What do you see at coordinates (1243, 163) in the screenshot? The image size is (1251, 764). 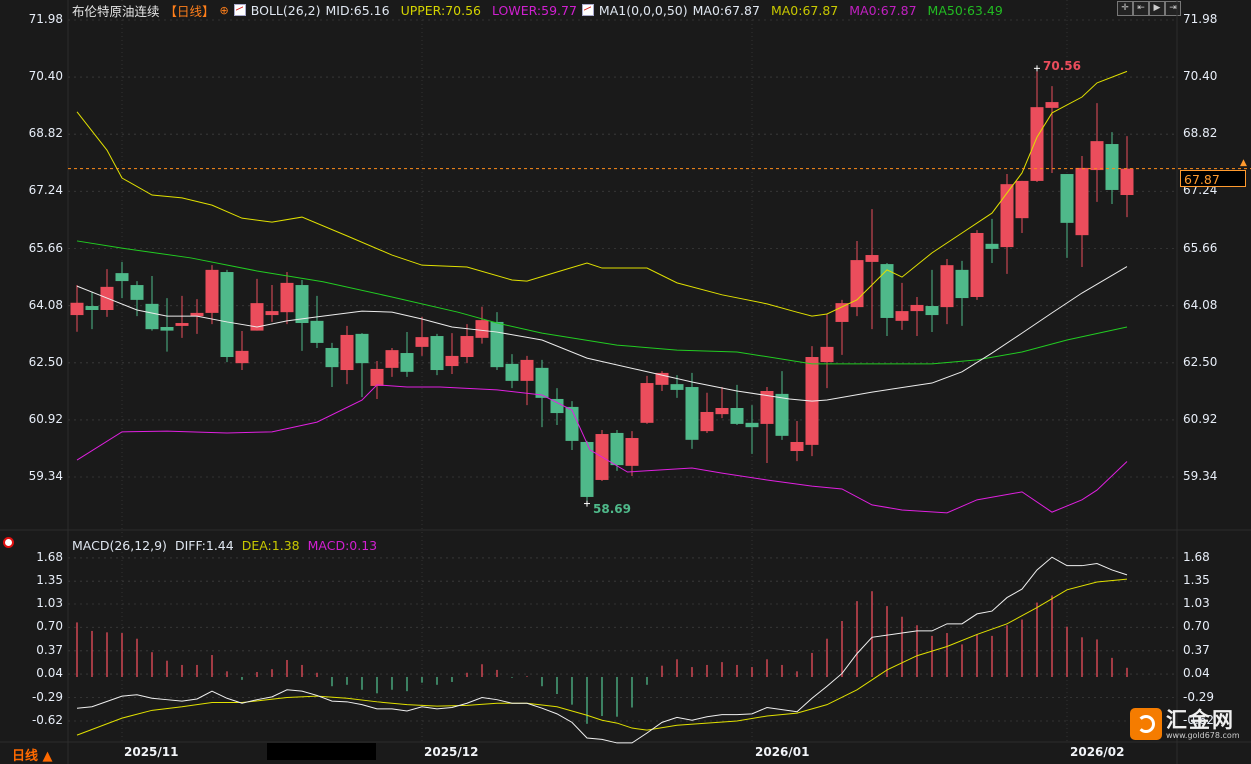 I see `price-up-arrow-icon: ▲` at bounding box center [1243, 163].